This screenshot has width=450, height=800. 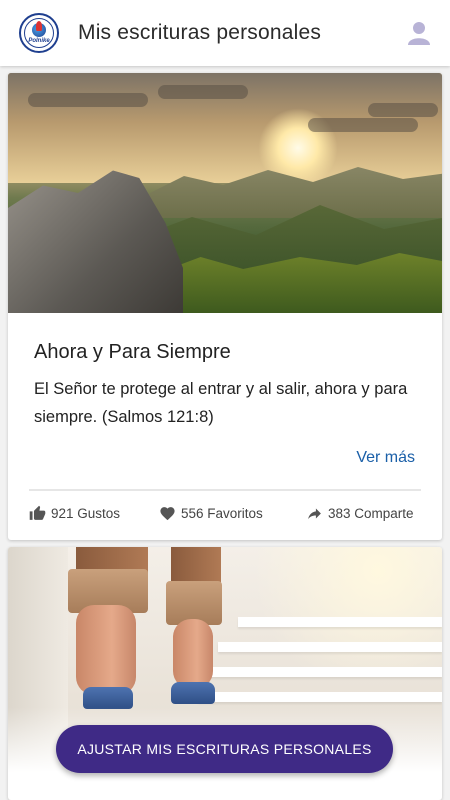 What do you see at coordinates (224, 749) in the screenshot?
I see `adjust-scriptures-button: AJUSTAR MIS ESCRITURAS PERSONALES` at bounding box center [224, 749].